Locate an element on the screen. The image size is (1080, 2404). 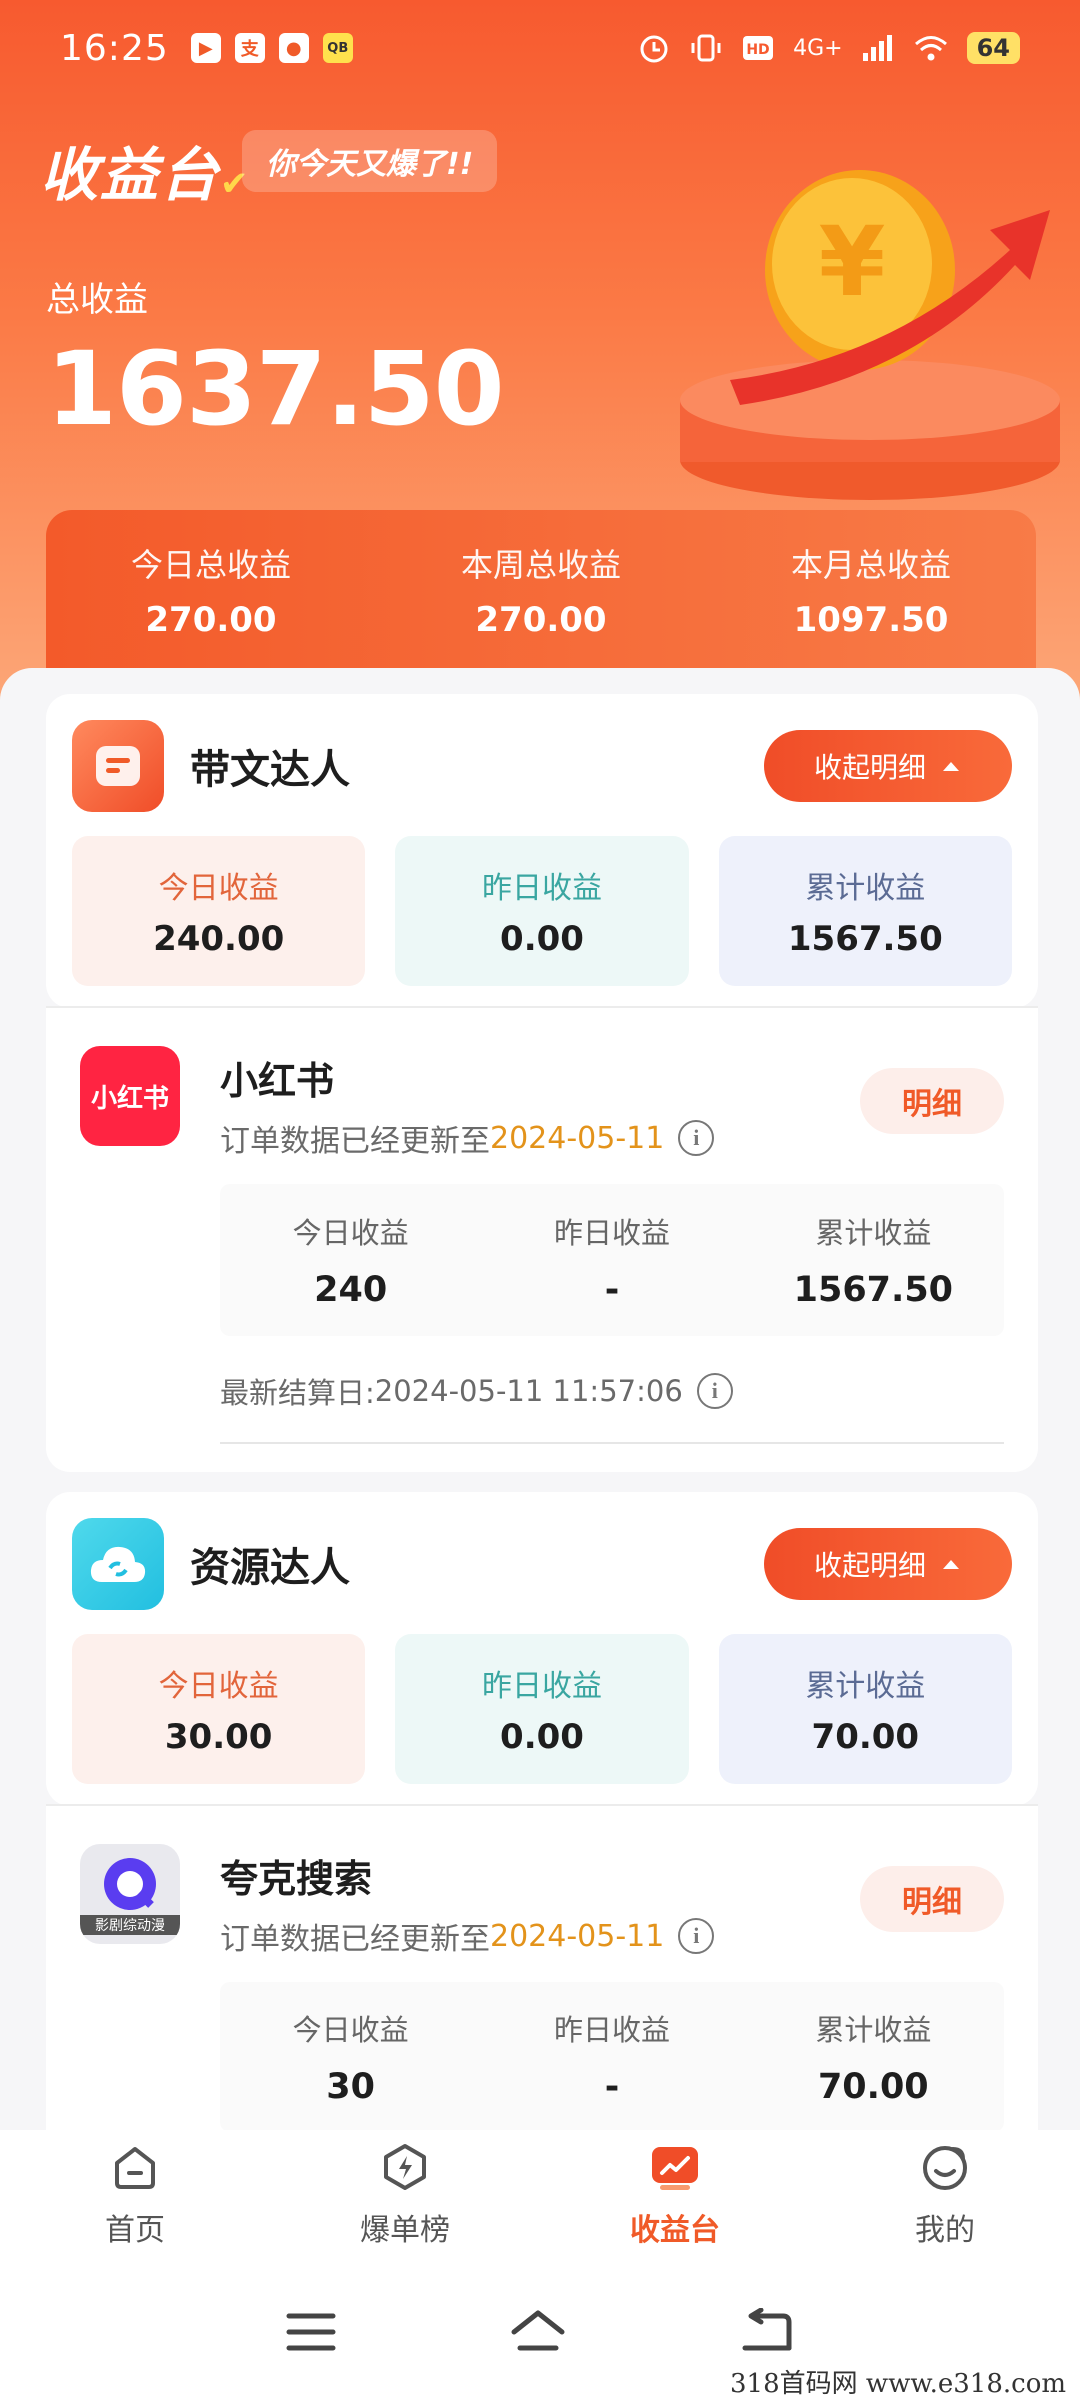
home-nav-icon is located at coordinates (538, 2332).